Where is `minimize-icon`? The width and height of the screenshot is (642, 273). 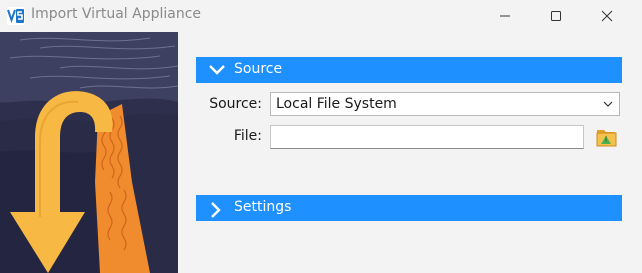
minimize-icon is located at coordinates (505, 16).